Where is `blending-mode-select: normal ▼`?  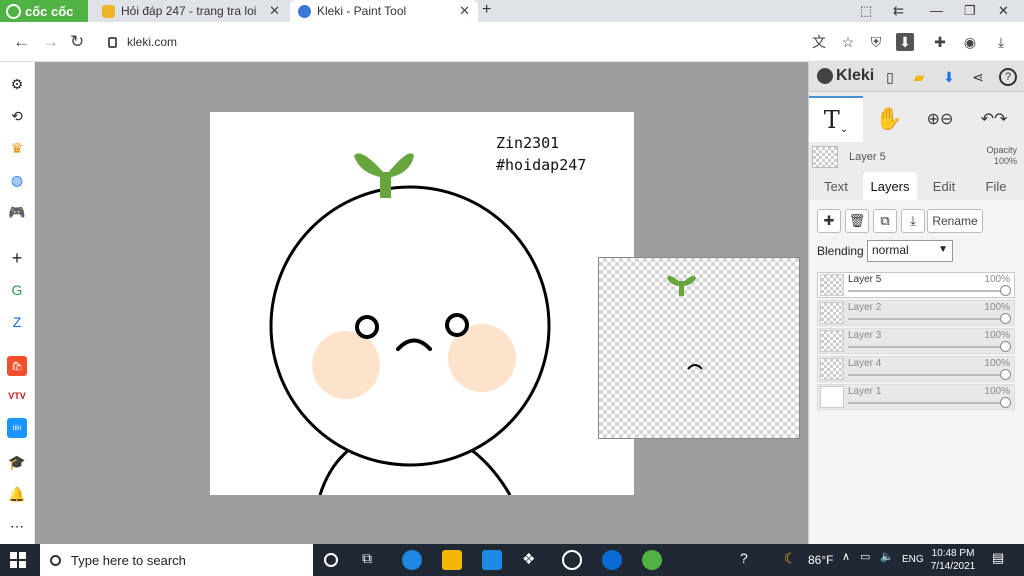 blending-mode-select: normal ▼ is located at coordinates (910, 251).